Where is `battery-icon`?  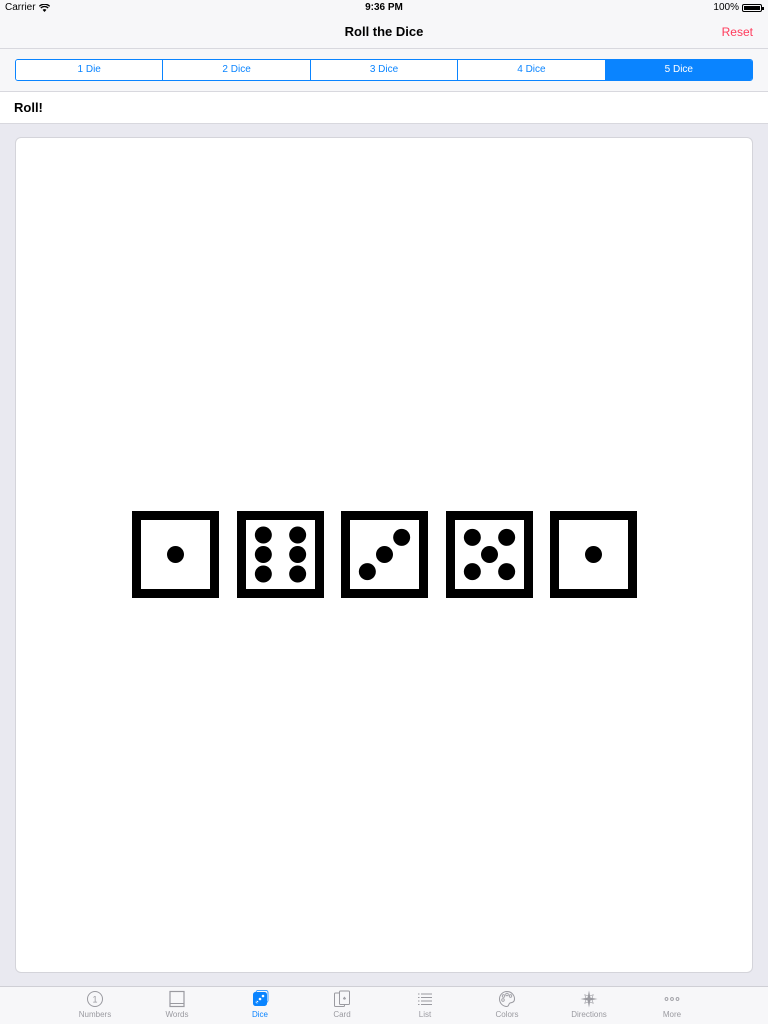 battery-icon is located at coordinates (753, 7).